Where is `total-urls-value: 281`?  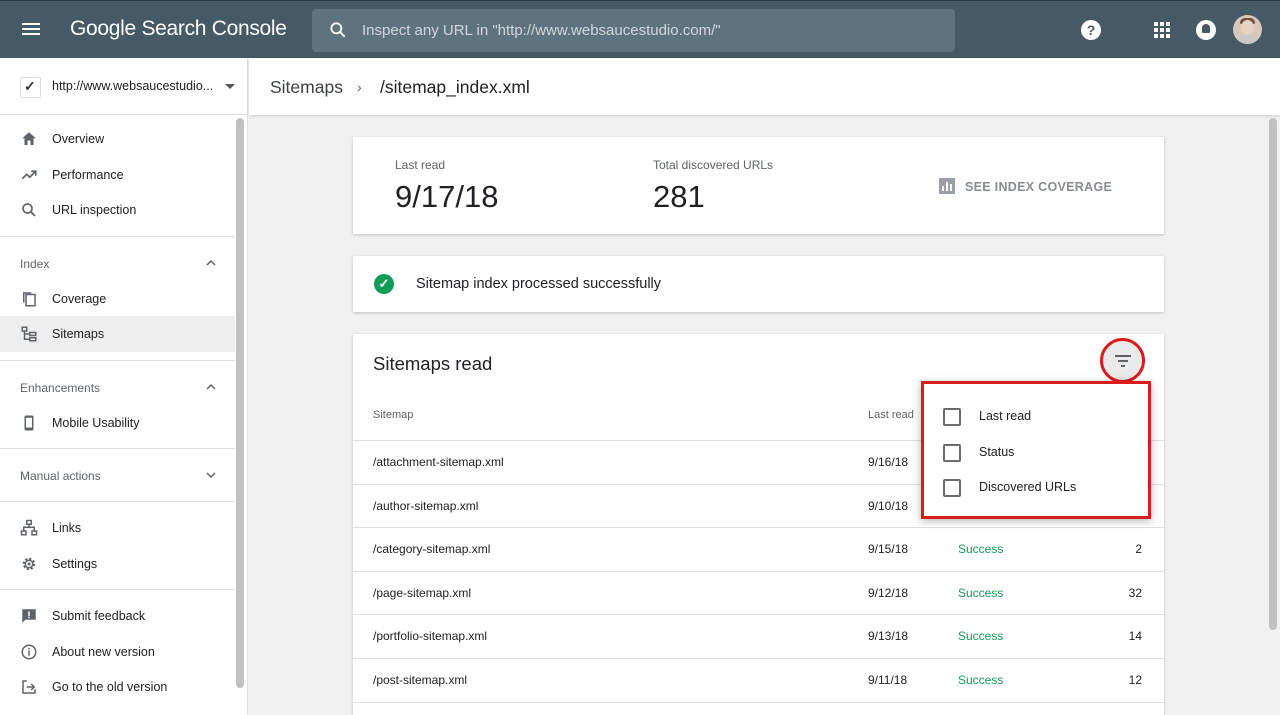
total-urls-value: 281 is located at coordinates (679, 196).